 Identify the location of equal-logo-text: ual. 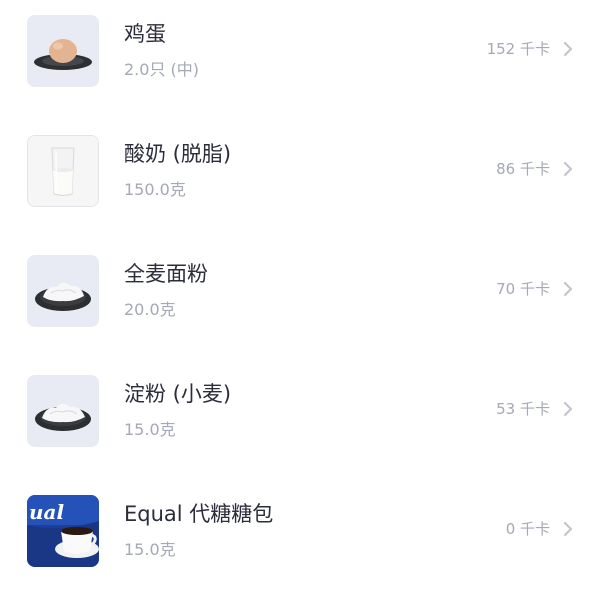
(47, 512).